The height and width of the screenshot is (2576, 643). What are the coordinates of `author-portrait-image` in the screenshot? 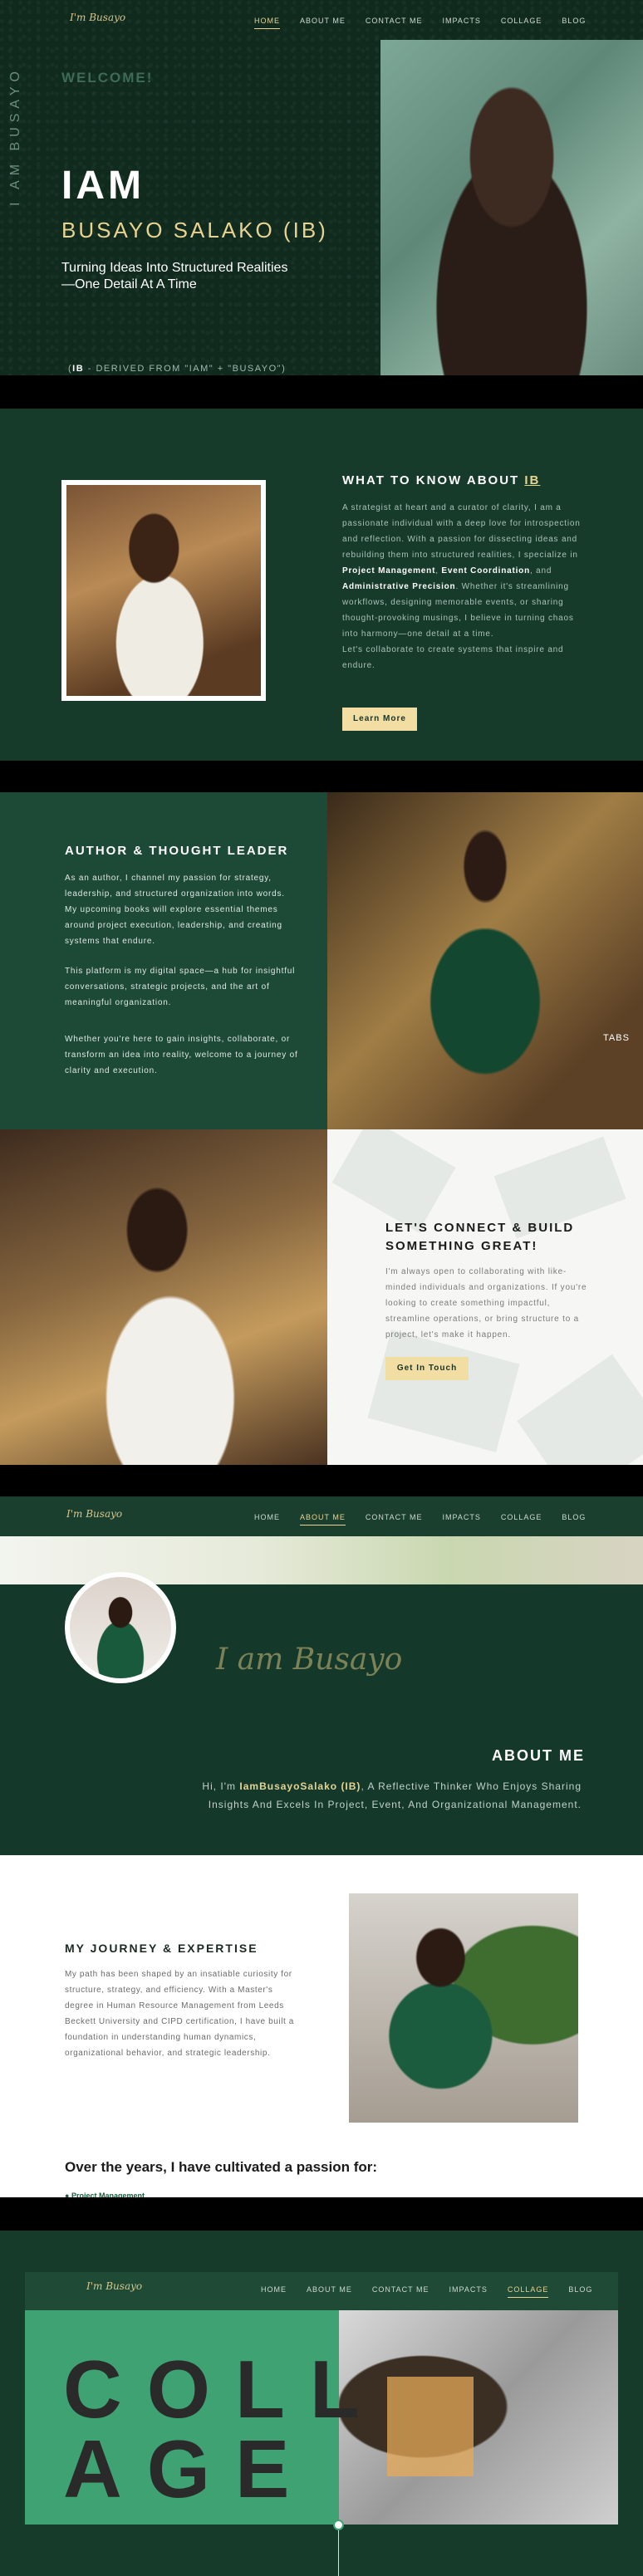 It's located at (485, 960).